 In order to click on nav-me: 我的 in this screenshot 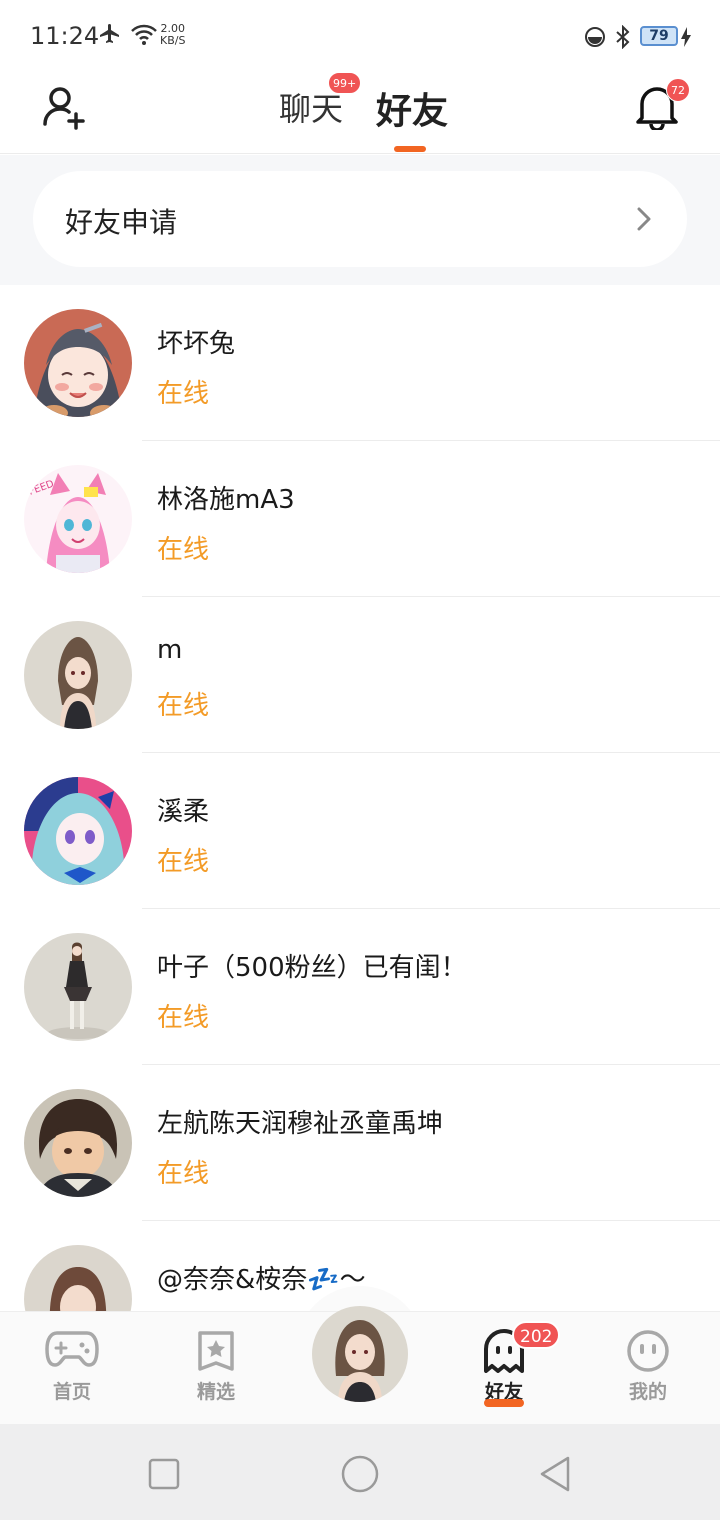, I will do `click(648, 1367)`.